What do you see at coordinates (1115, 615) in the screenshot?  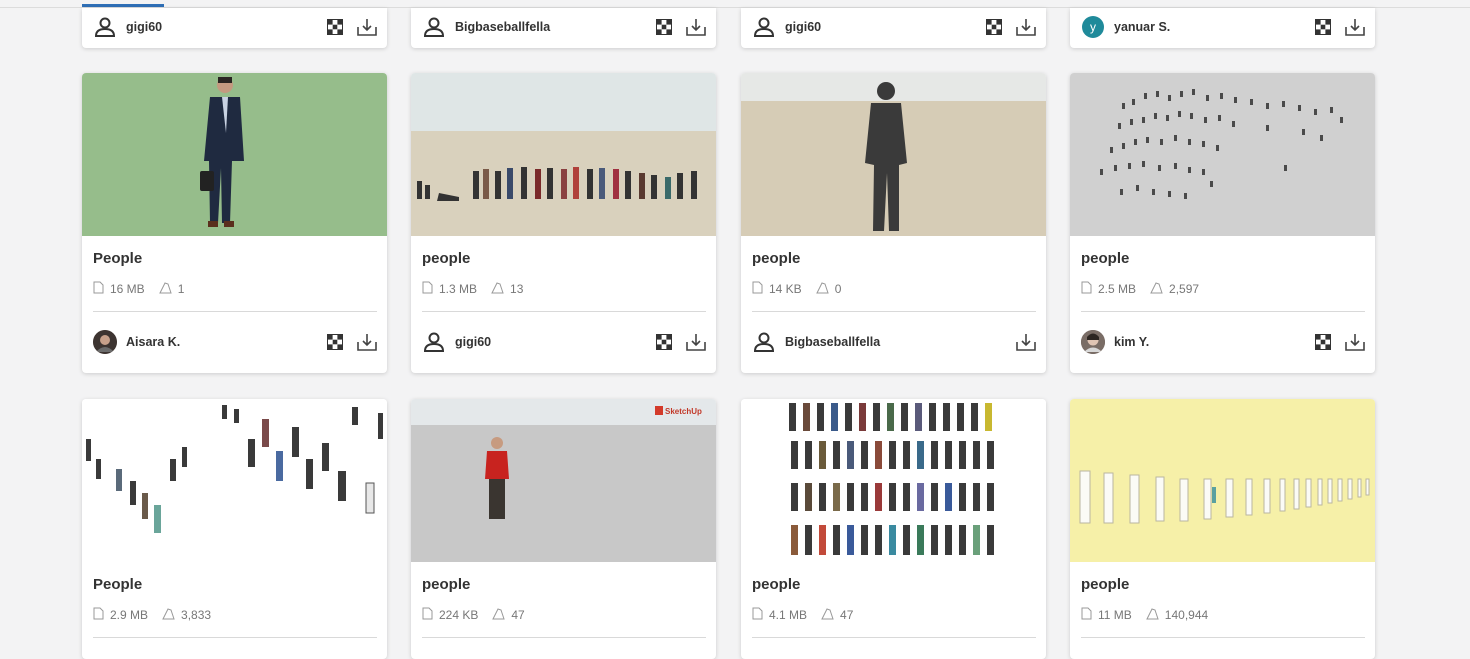 I see `file-size: 11 MB` at bounding box center [1115, 615].